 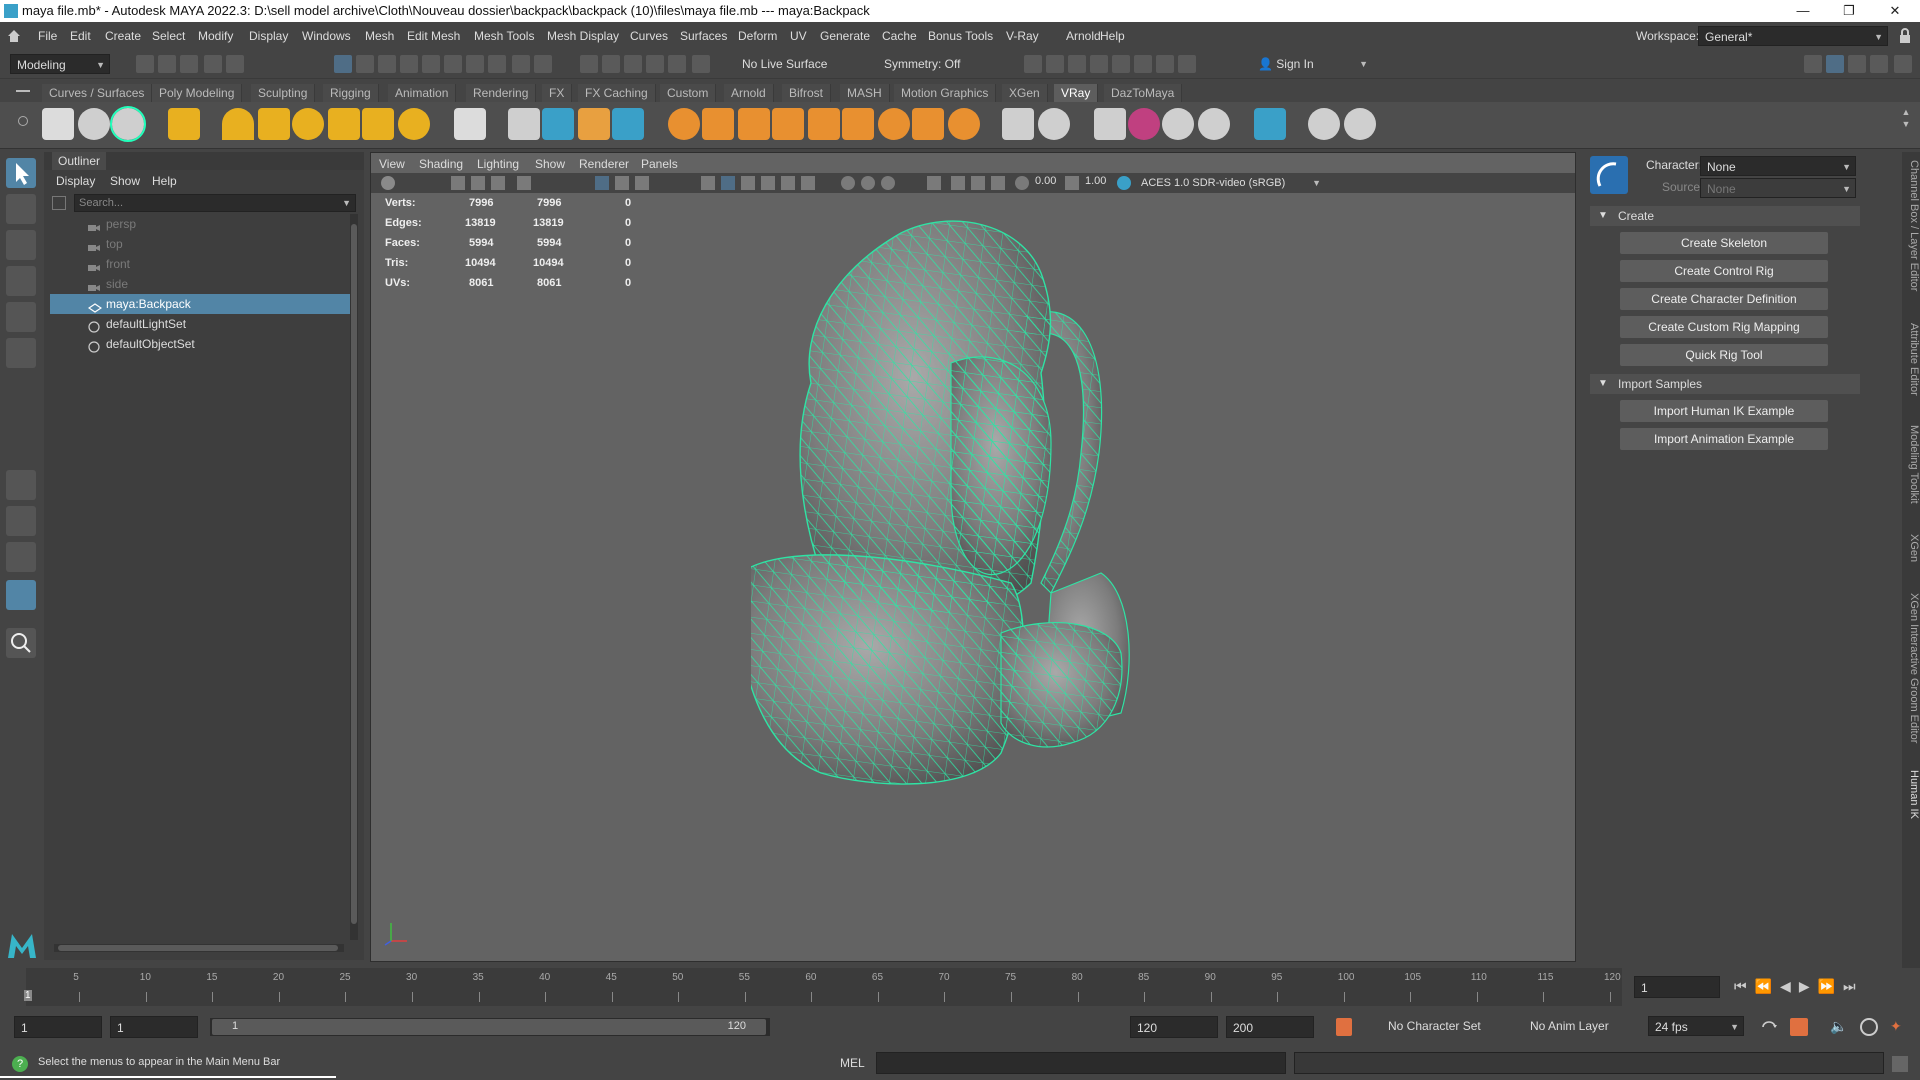 I want to click on outliner-item-maya-backpack: maya:Backpack, so click(x=200, y=304).